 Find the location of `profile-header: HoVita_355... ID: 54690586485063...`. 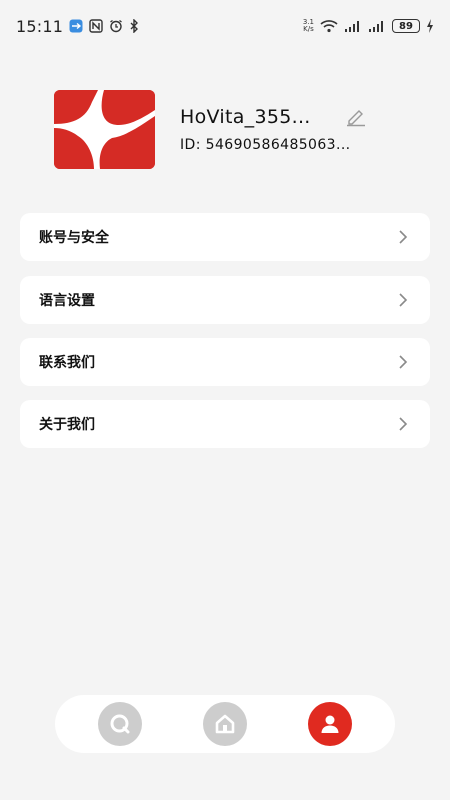

profile-header: HoVita_355... ID: 54690586485063... is located at coordinates (234, 130).